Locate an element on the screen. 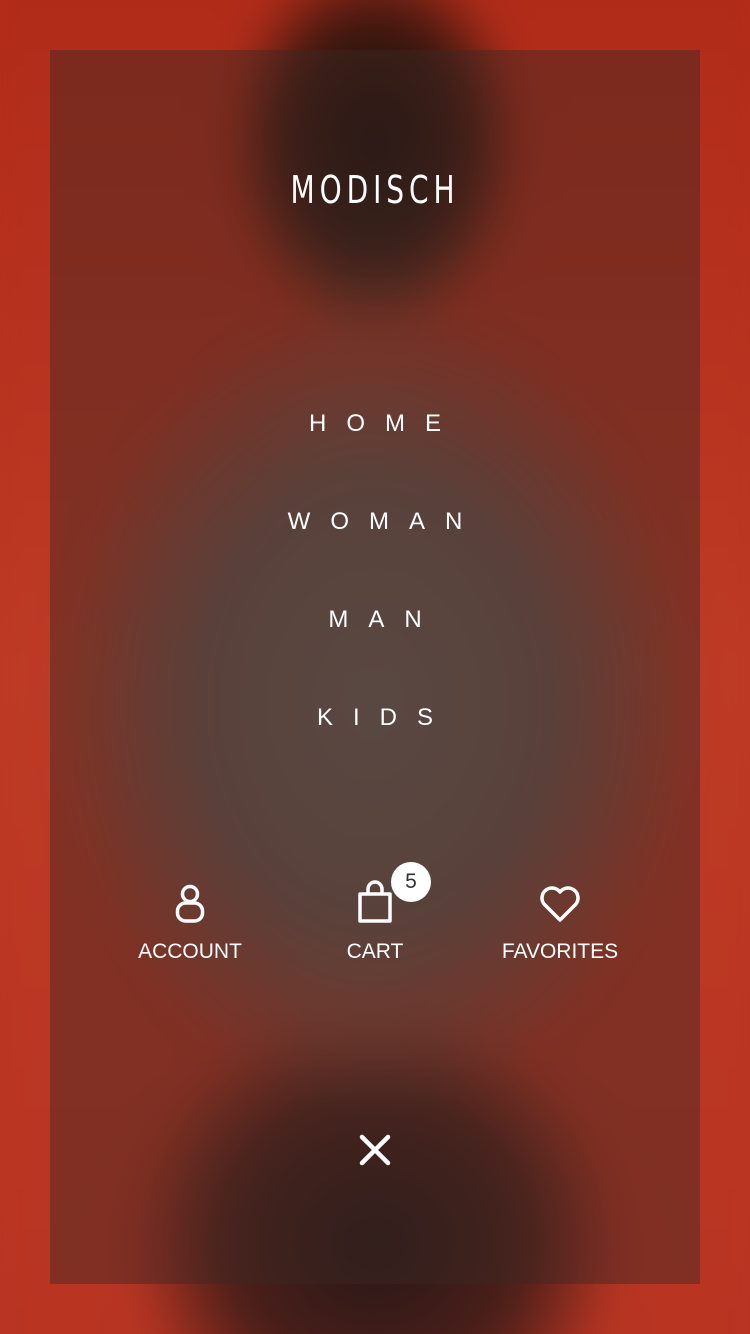  account-button: ACCOUNT is located at coordinates (190, 922).